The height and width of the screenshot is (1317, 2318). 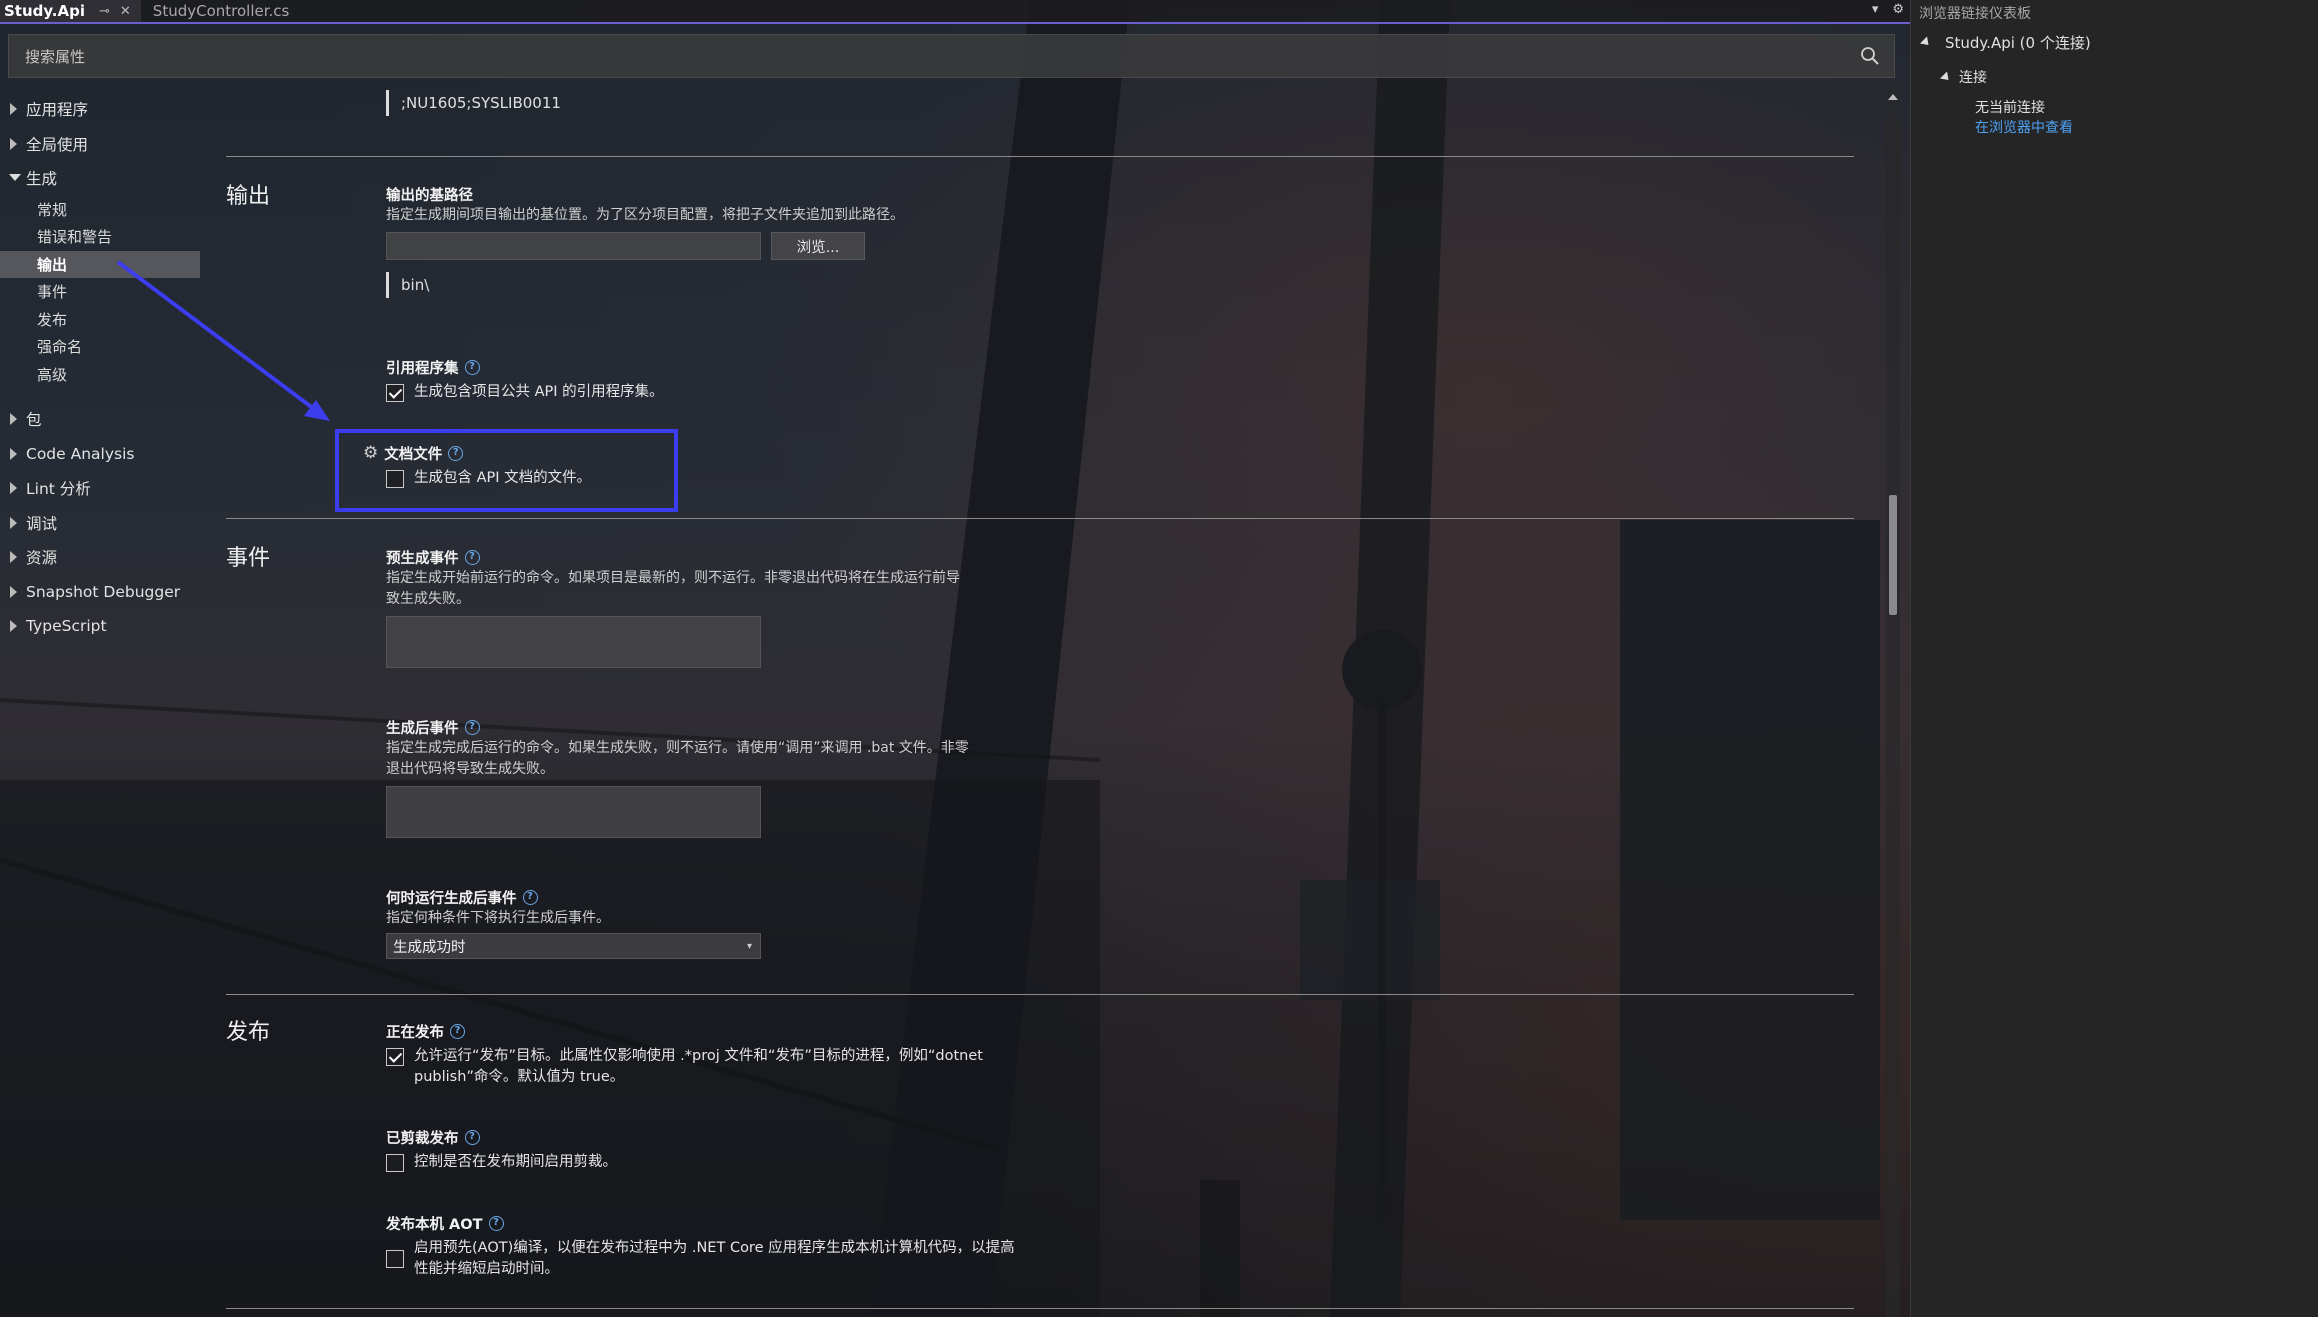 I want to click on nav-item-typescript: TypeScript, so click(x=100, y=626).